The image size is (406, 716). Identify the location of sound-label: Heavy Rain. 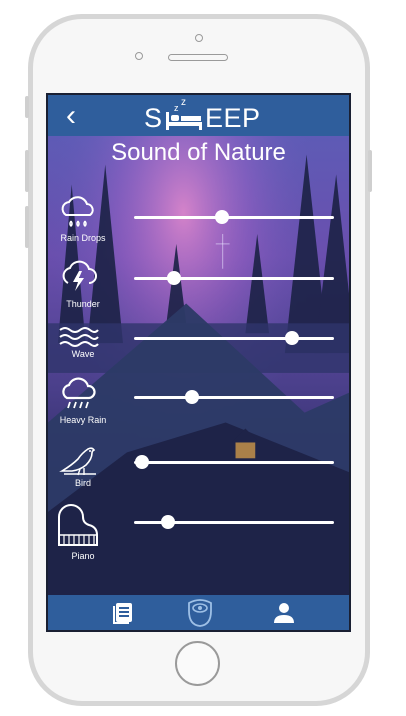
(83, 420).